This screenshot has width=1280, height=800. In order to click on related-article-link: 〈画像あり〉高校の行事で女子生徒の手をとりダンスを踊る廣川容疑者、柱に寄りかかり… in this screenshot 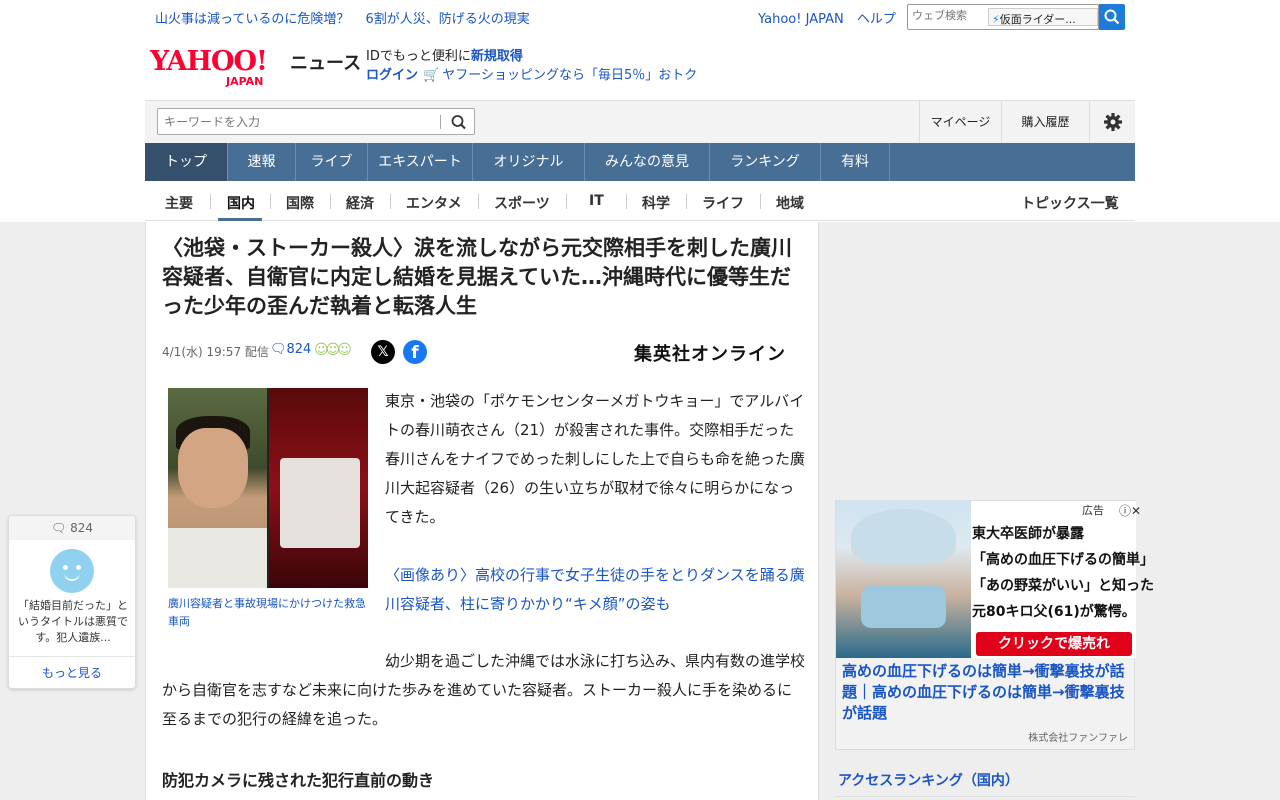, I will do `click(595, 590)`.